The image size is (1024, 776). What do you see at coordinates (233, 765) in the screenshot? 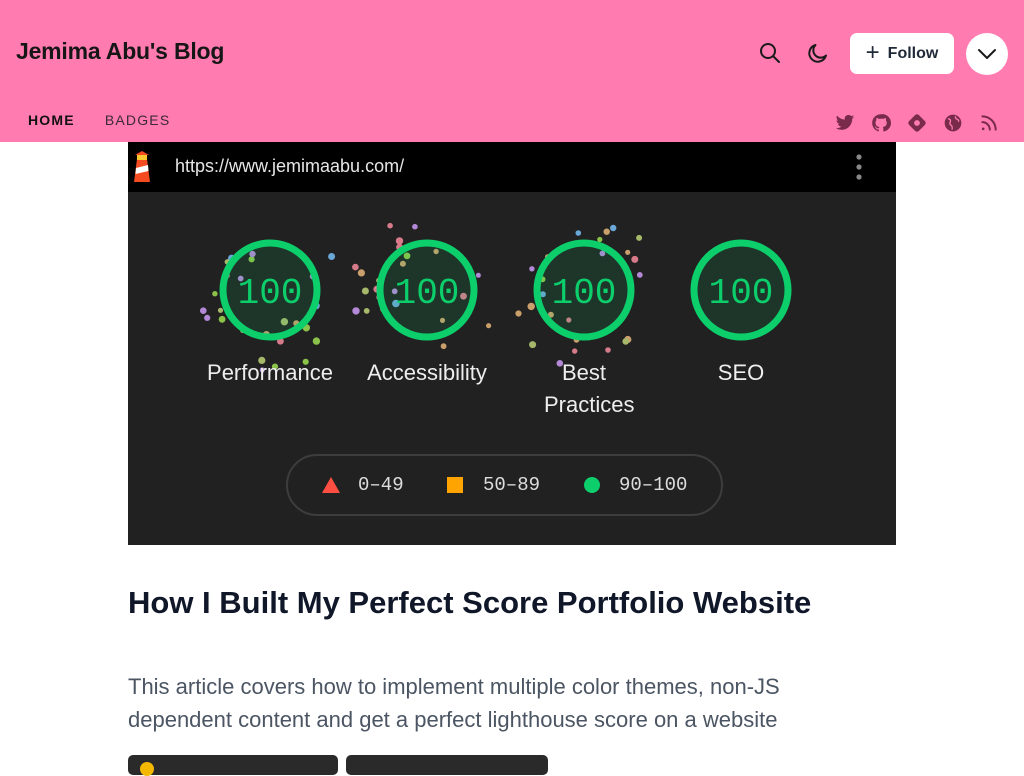
I see `author-chip` at bounding box center [233, 765].